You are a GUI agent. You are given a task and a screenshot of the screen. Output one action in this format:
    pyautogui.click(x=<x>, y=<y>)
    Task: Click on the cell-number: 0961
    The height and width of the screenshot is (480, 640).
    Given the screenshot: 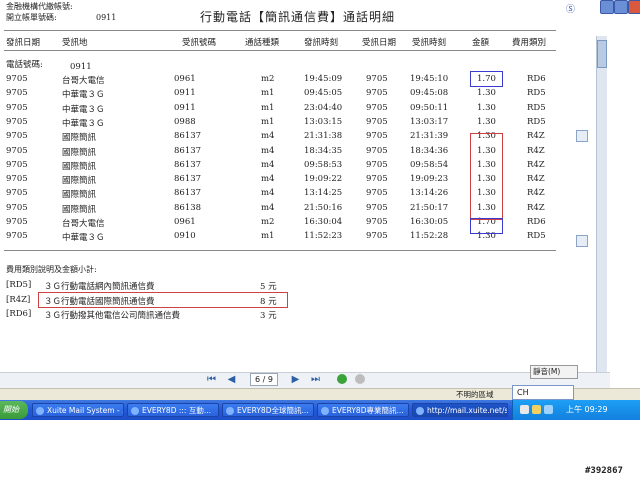 What is the action you would take?
    pyautogui.click(x=185, y=222)
    